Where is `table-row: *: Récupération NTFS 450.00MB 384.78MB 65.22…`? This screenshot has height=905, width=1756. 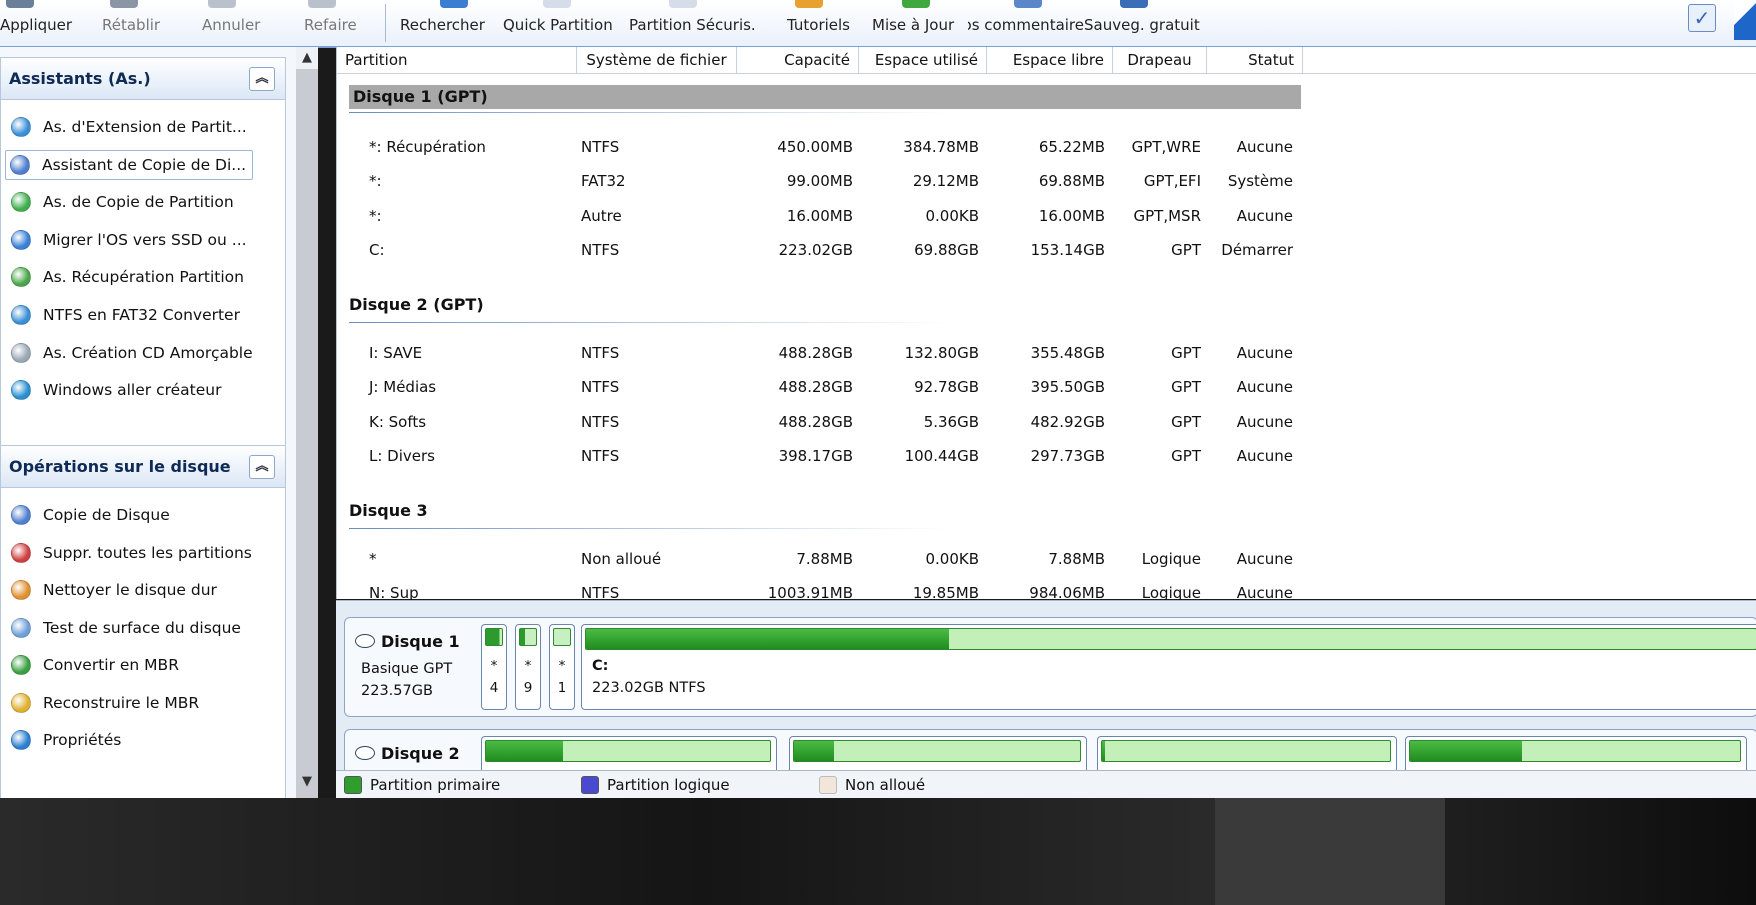 table-row: *: Récupération NTFS 450.00MB 384.78MB 65.22… is located at coordinates (837, 147).